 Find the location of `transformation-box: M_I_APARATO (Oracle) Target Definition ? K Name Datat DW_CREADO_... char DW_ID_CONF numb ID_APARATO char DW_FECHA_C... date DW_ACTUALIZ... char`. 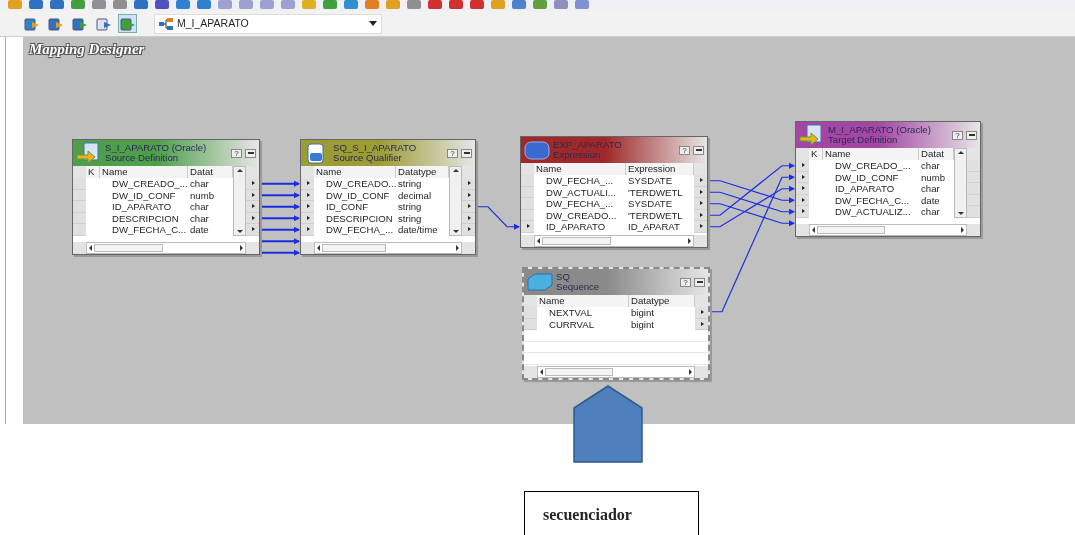

transformation-box: M_I_APARATO (Oracle) Target Definition ? K Name Datat DW_CREADO_... char DW_ID_CONF numb ID_APARATO char DW_FECHA_C... date DW_ACTUALIZ... char is located at coordinates (888, 179).